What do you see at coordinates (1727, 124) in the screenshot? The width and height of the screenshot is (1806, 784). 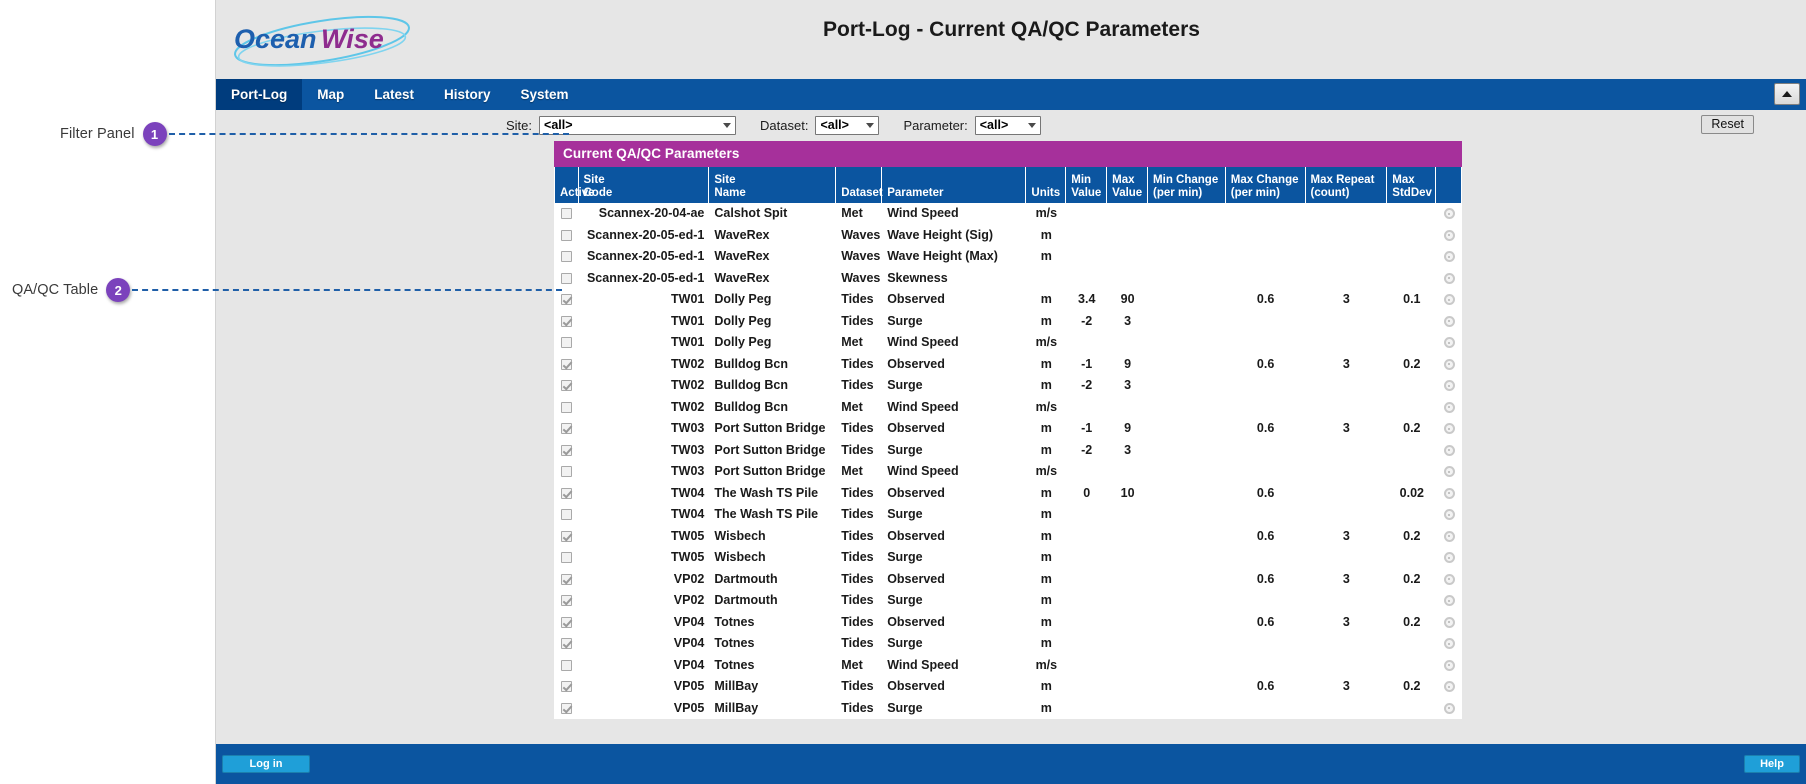 I see `reset-button: Reset` at bounding box center [1727, 124].